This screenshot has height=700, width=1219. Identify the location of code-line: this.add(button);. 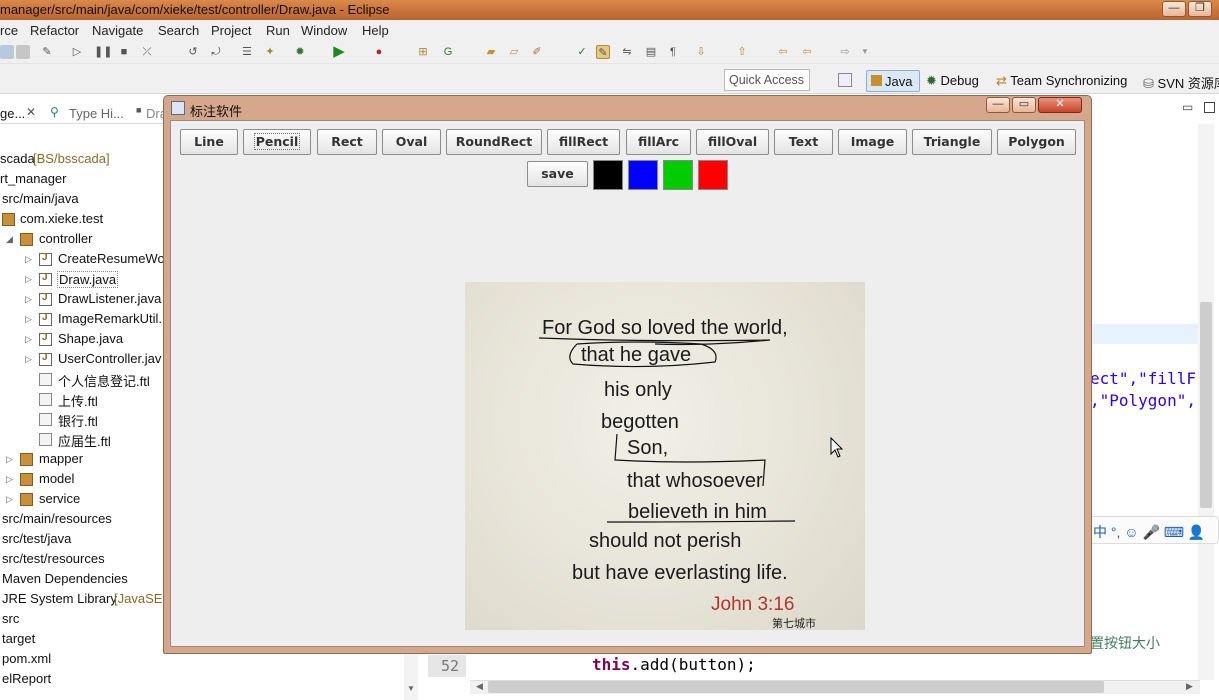
(674, 664).